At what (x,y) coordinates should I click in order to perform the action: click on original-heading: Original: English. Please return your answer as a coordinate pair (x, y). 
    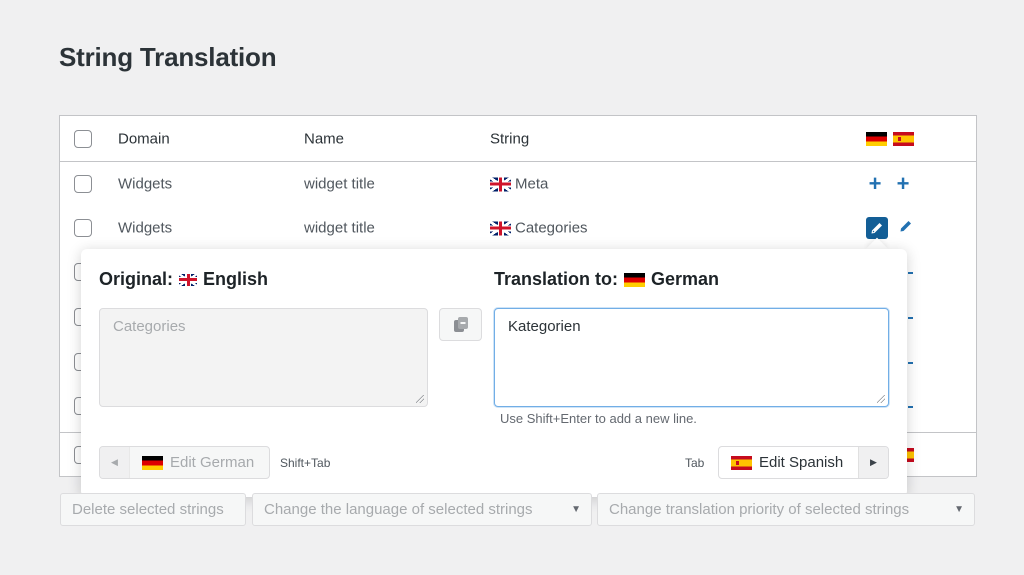
    Looking at the image, I should click on (183, 279).